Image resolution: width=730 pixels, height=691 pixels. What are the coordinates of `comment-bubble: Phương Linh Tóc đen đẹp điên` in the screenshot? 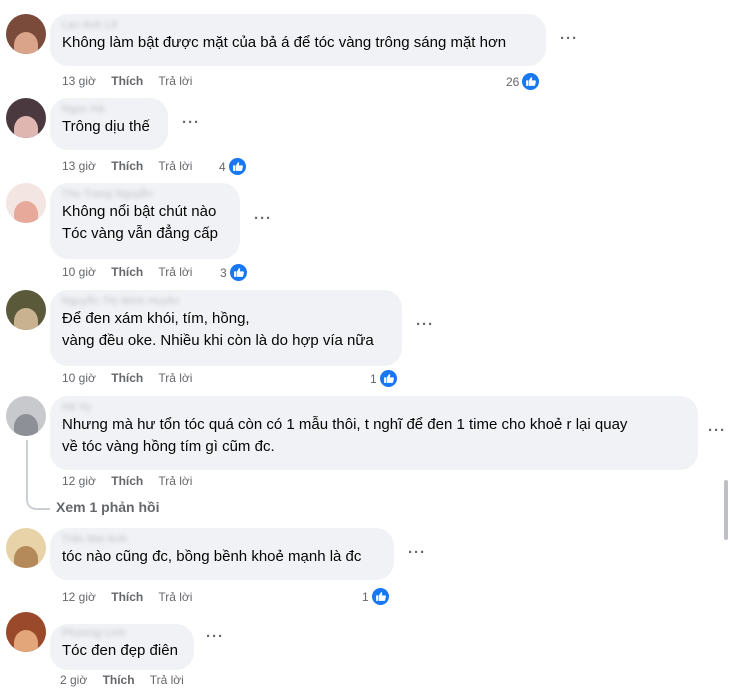 It's located at (122, 647).